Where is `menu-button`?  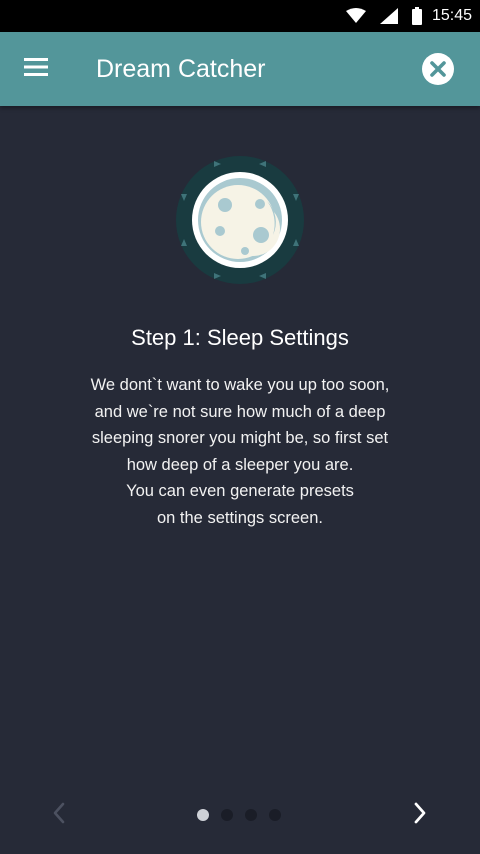 menu-button is located at coordinates (36, 69).